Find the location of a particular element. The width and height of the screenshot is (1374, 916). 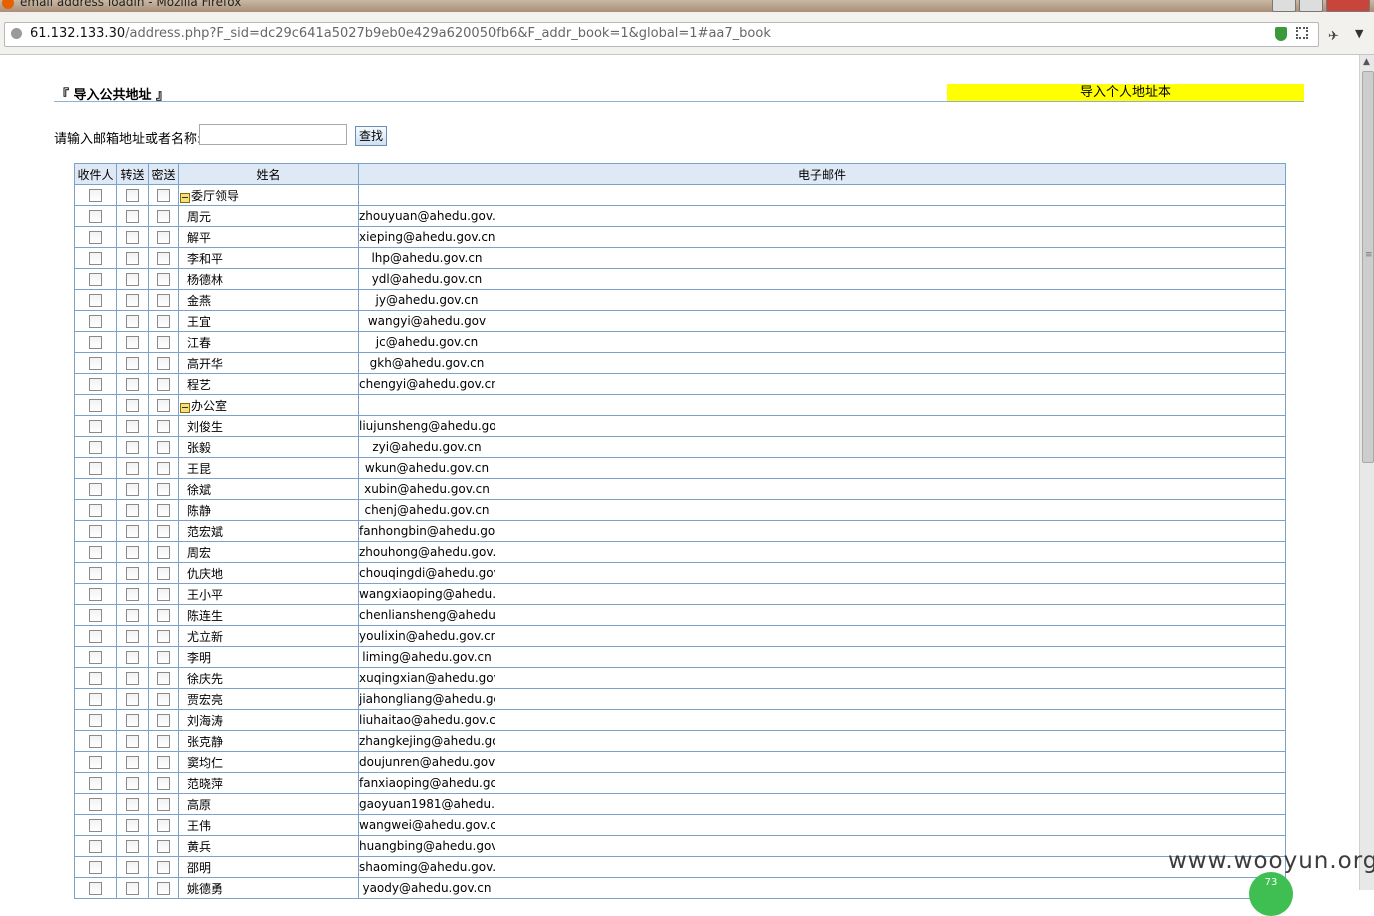

contact-name: 张克静 is located at coordinates (205, 742).